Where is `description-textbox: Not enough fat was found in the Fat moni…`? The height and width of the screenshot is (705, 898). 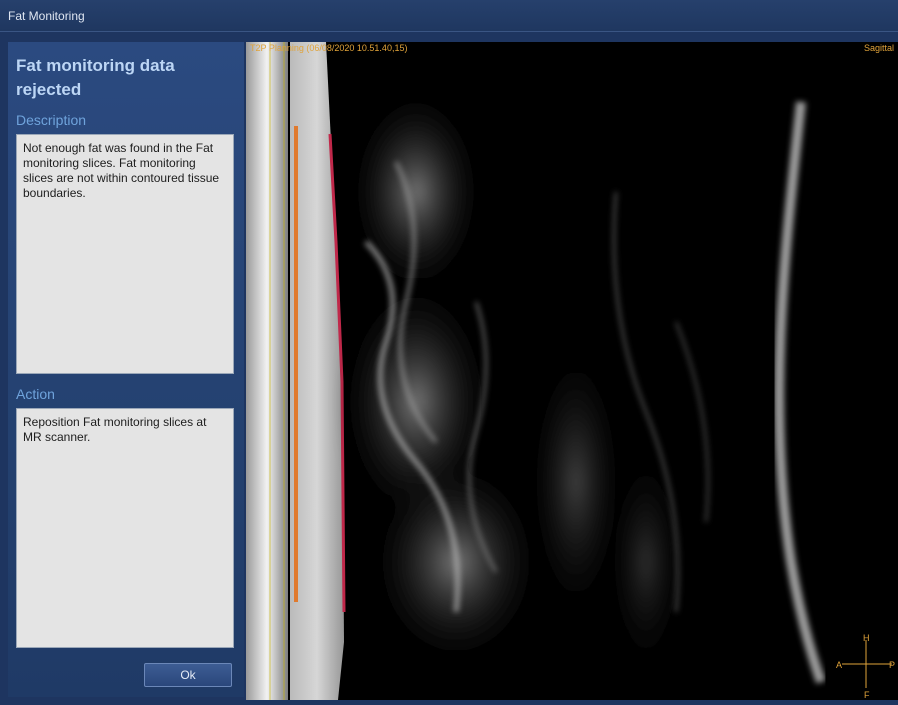
description-textbox: Not enough fat was found in the Fat moni… is located at coordinates (125, 254).